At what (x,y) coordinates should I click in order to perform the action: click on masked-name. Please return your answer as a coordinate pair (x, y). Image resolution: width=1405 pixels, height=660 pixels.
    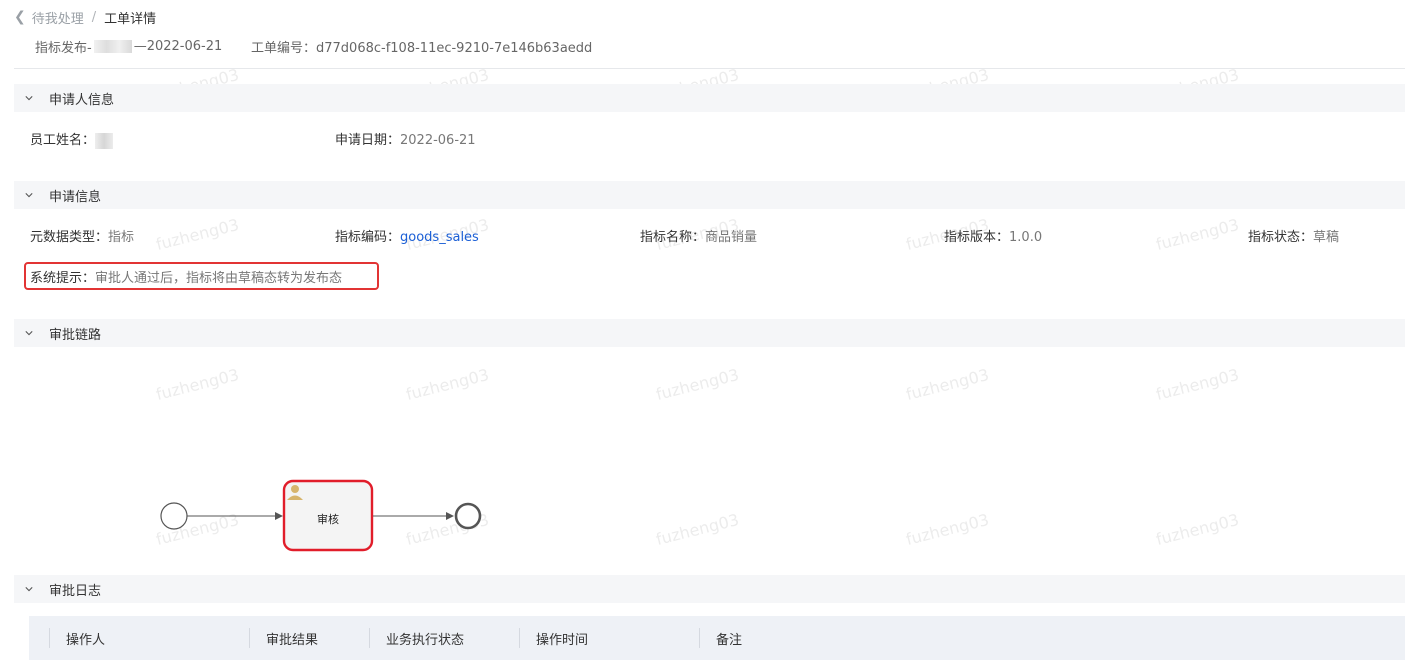
    Looking at the image, I should click on (112, 46).